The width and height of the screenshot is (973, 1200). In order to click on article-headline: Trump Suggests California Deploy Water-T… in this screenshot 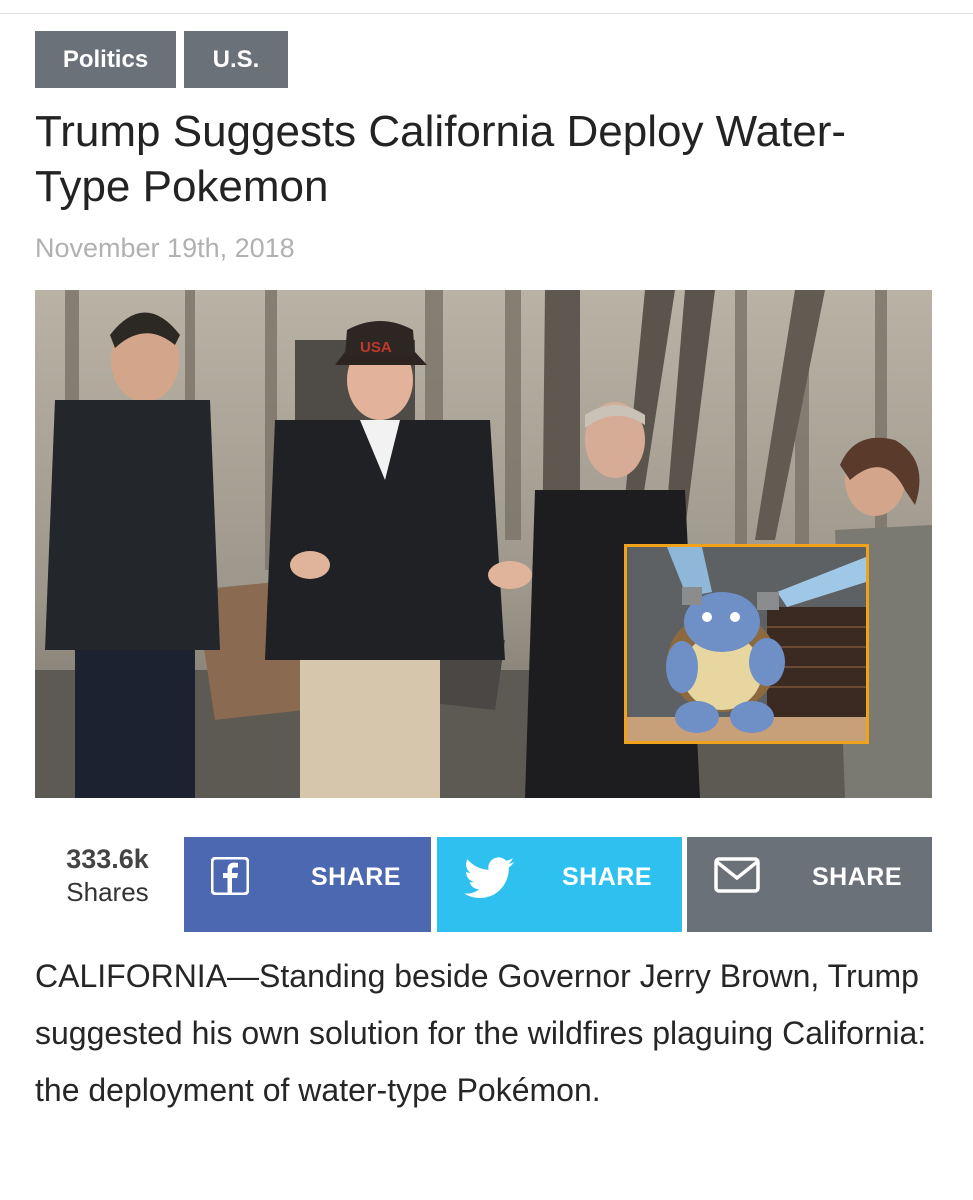, I will do `click(441, 159)`.